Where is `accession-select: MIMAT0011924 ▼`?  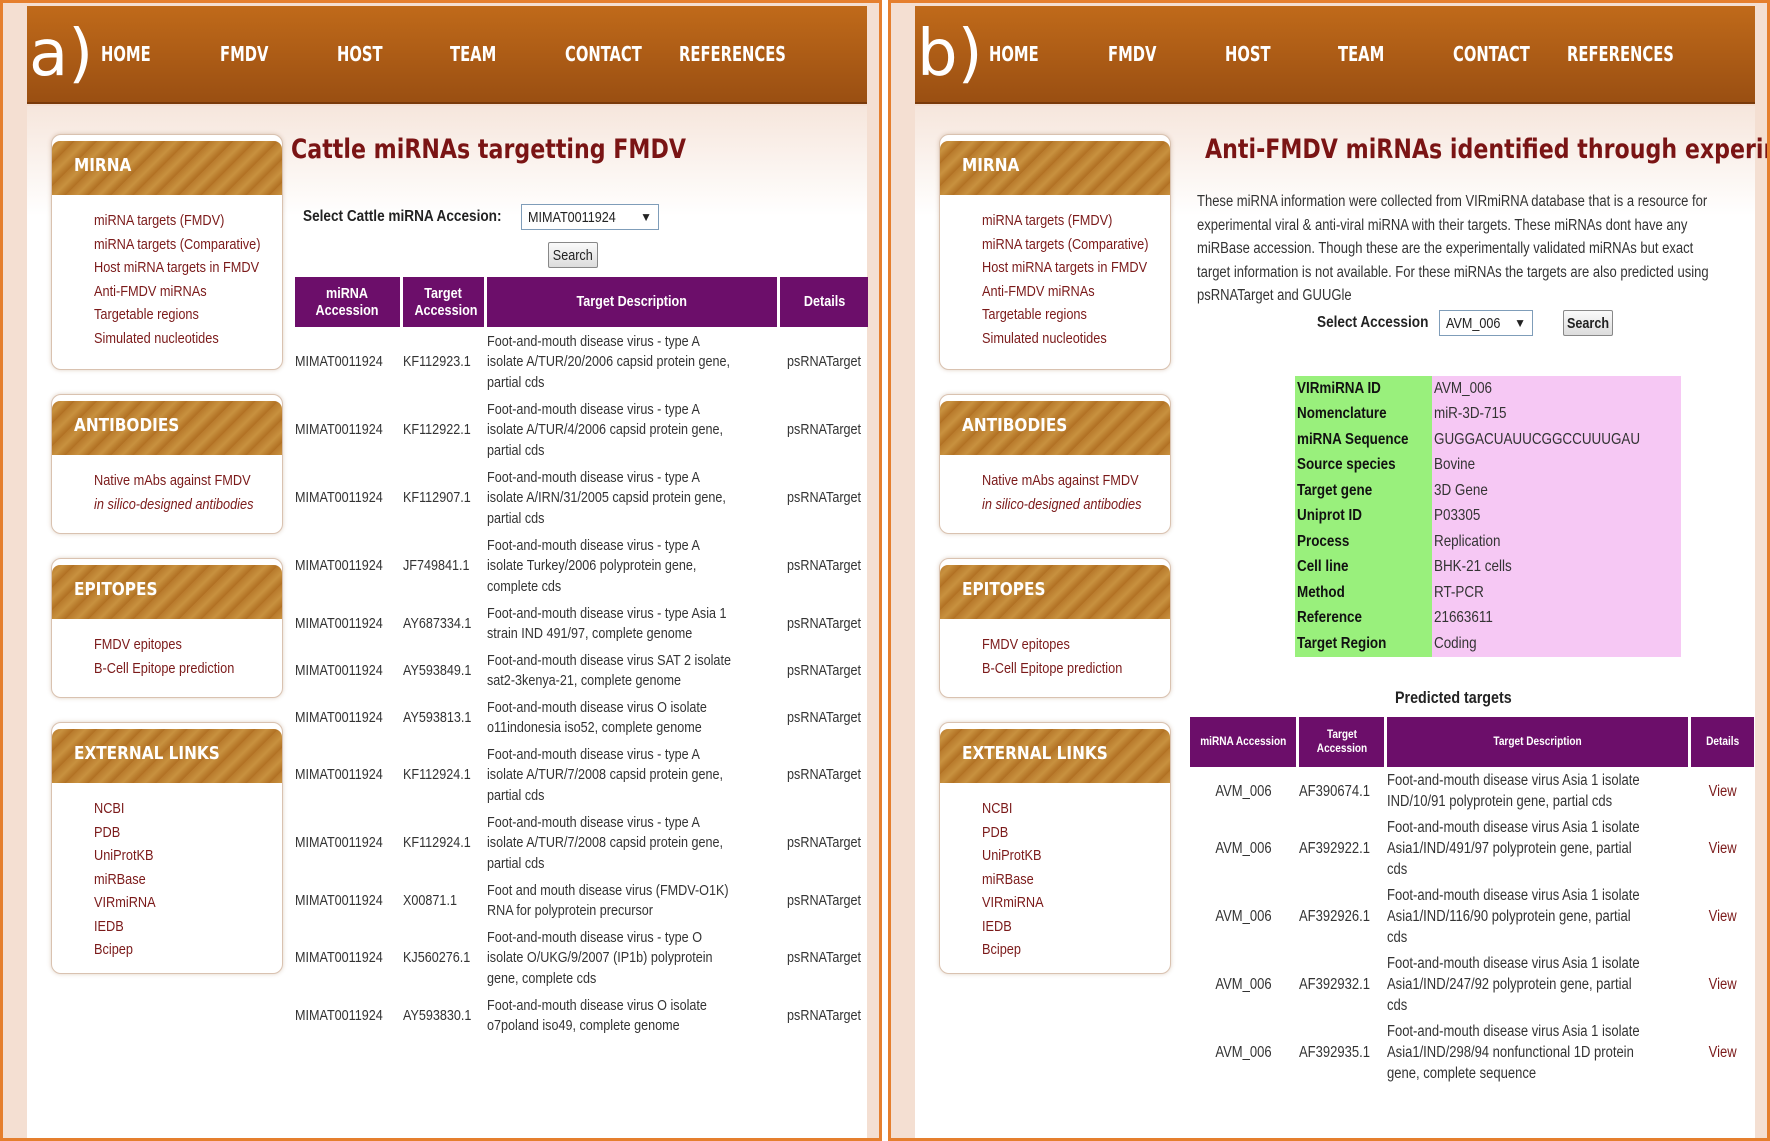 accession-select: MIMAT0011924 ▼ is located at coordinates (590, 217).